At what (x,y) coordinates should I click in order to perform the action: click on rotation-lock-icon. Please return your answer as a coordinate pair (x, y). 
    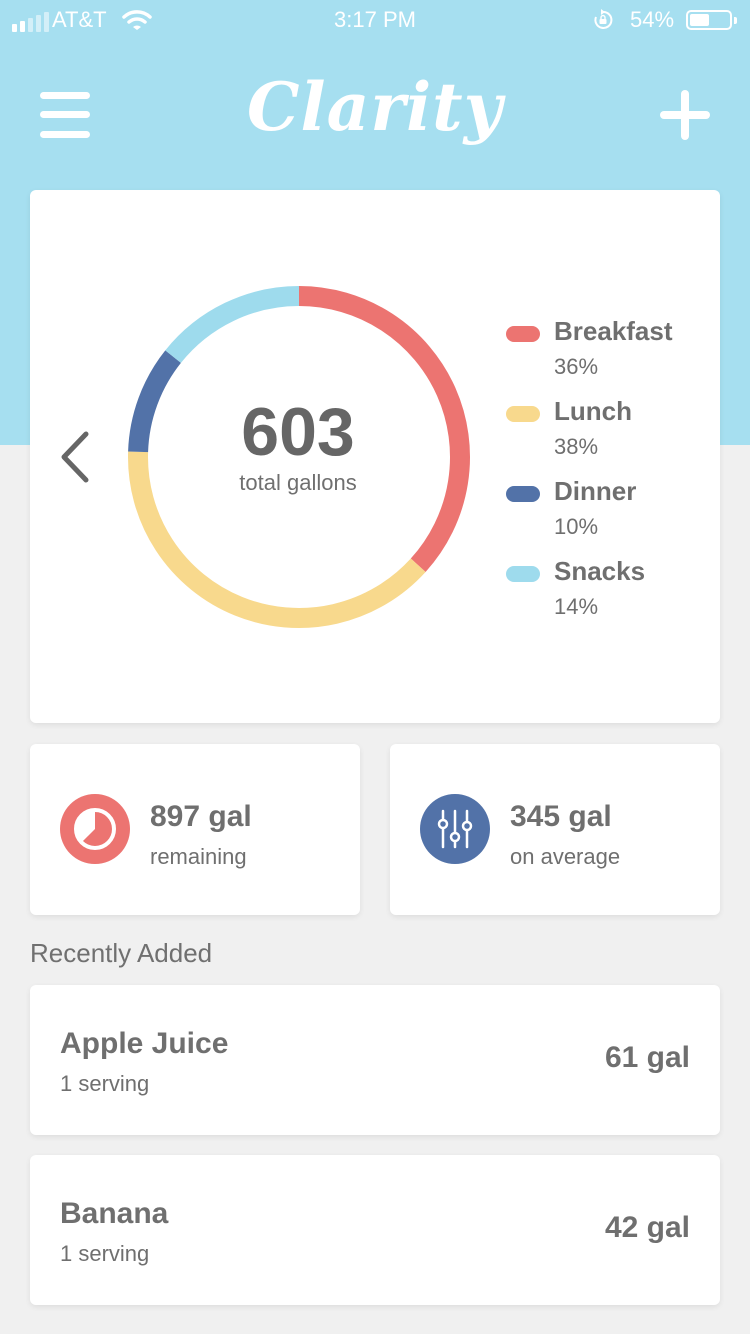
    Looking at the image, I should click on (603, 23).